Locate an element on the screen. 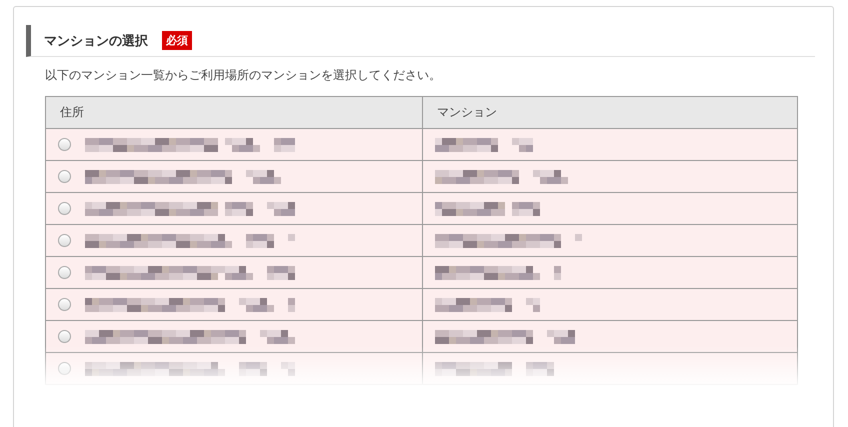 The image size is (848, 427). column-header: 住所 is located at coordinates (234, 112).